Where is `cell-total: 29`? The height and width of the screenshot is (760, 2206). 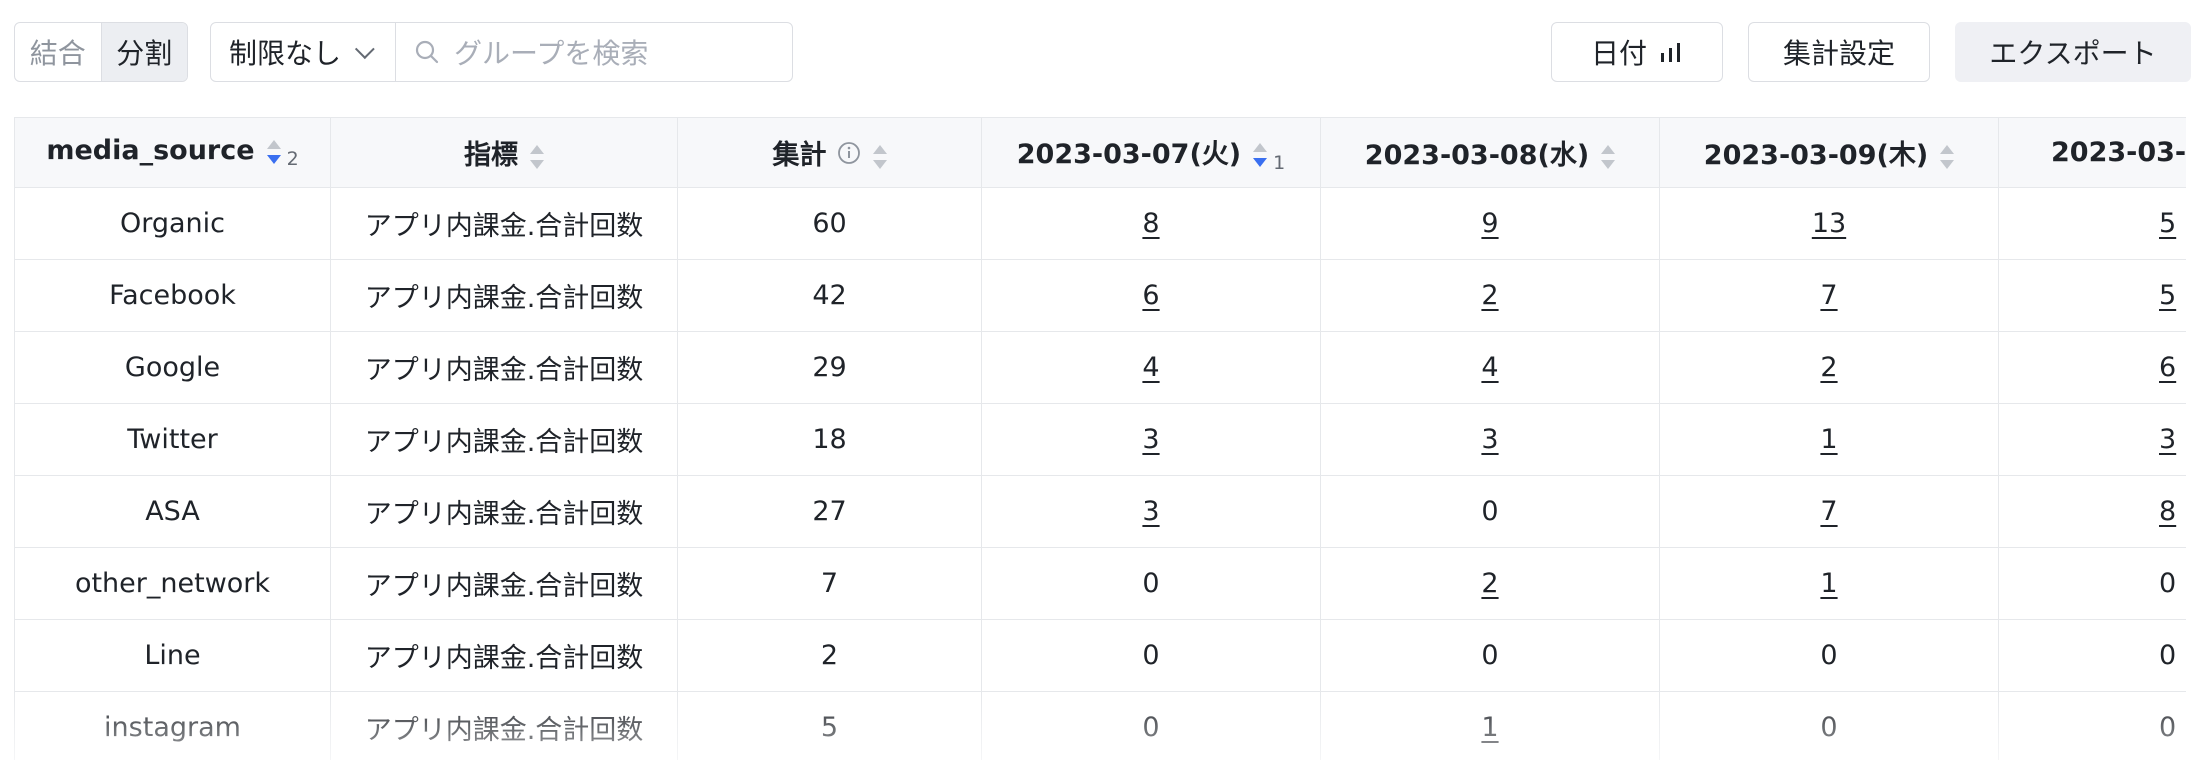 cell-total: 29 is located at coordinates (829, 367).